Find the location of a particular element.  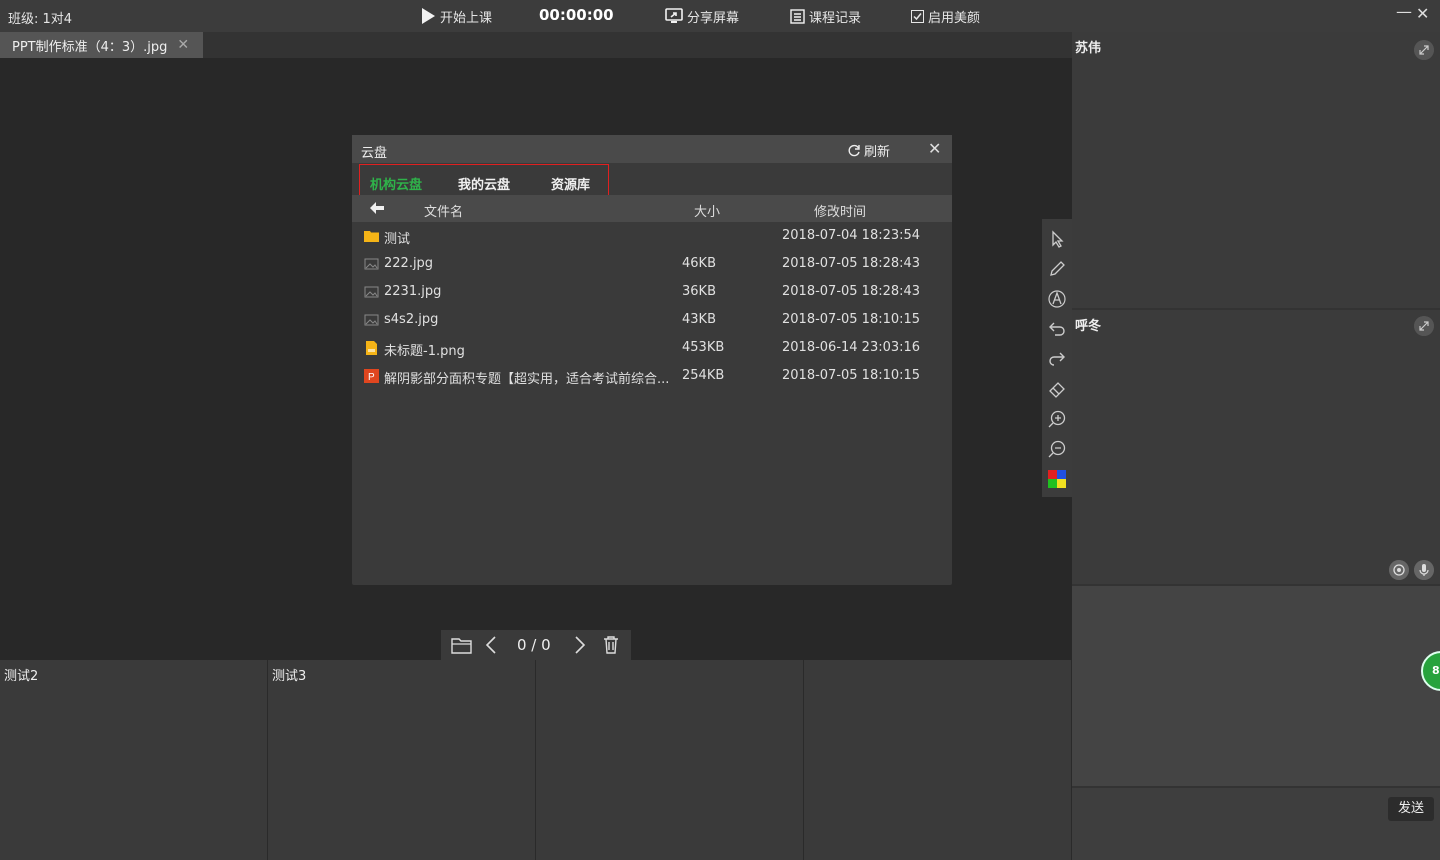

microphone-icon is located at coordinates (1424, 570).